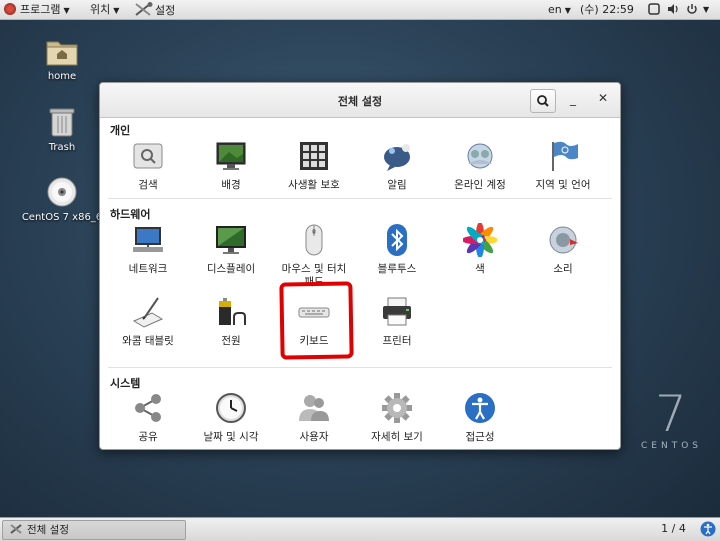 Image resolution: width=720 pixels, height=541 pixels. I want to click on settings-item-label: 사용자, so click(314, 437).